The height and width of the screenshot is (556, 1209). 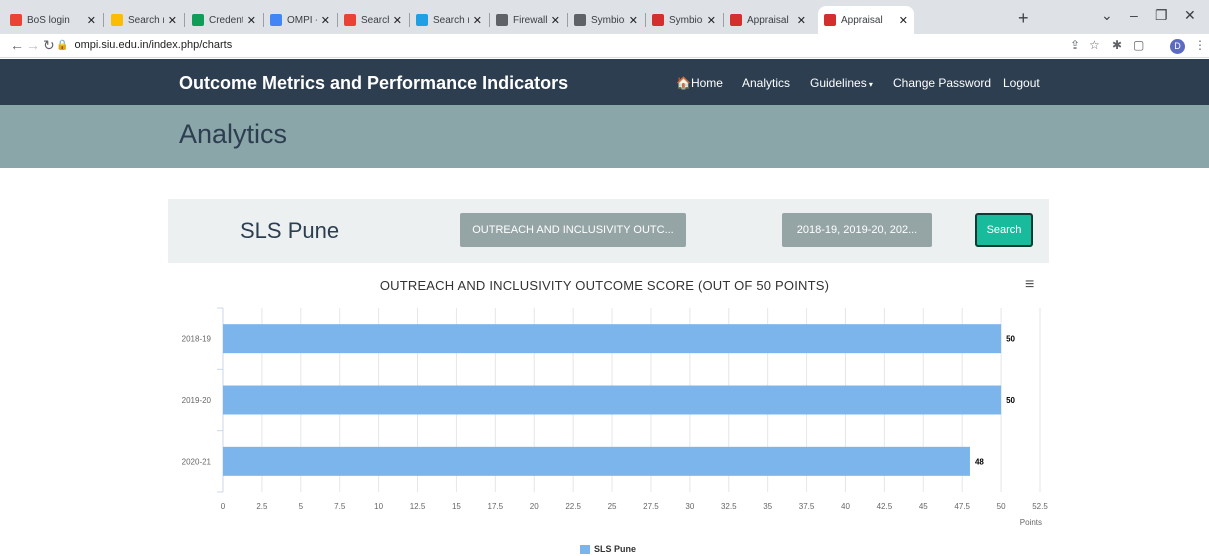 I want to click on x-tick-label: 10, so click(x=378, y=506).